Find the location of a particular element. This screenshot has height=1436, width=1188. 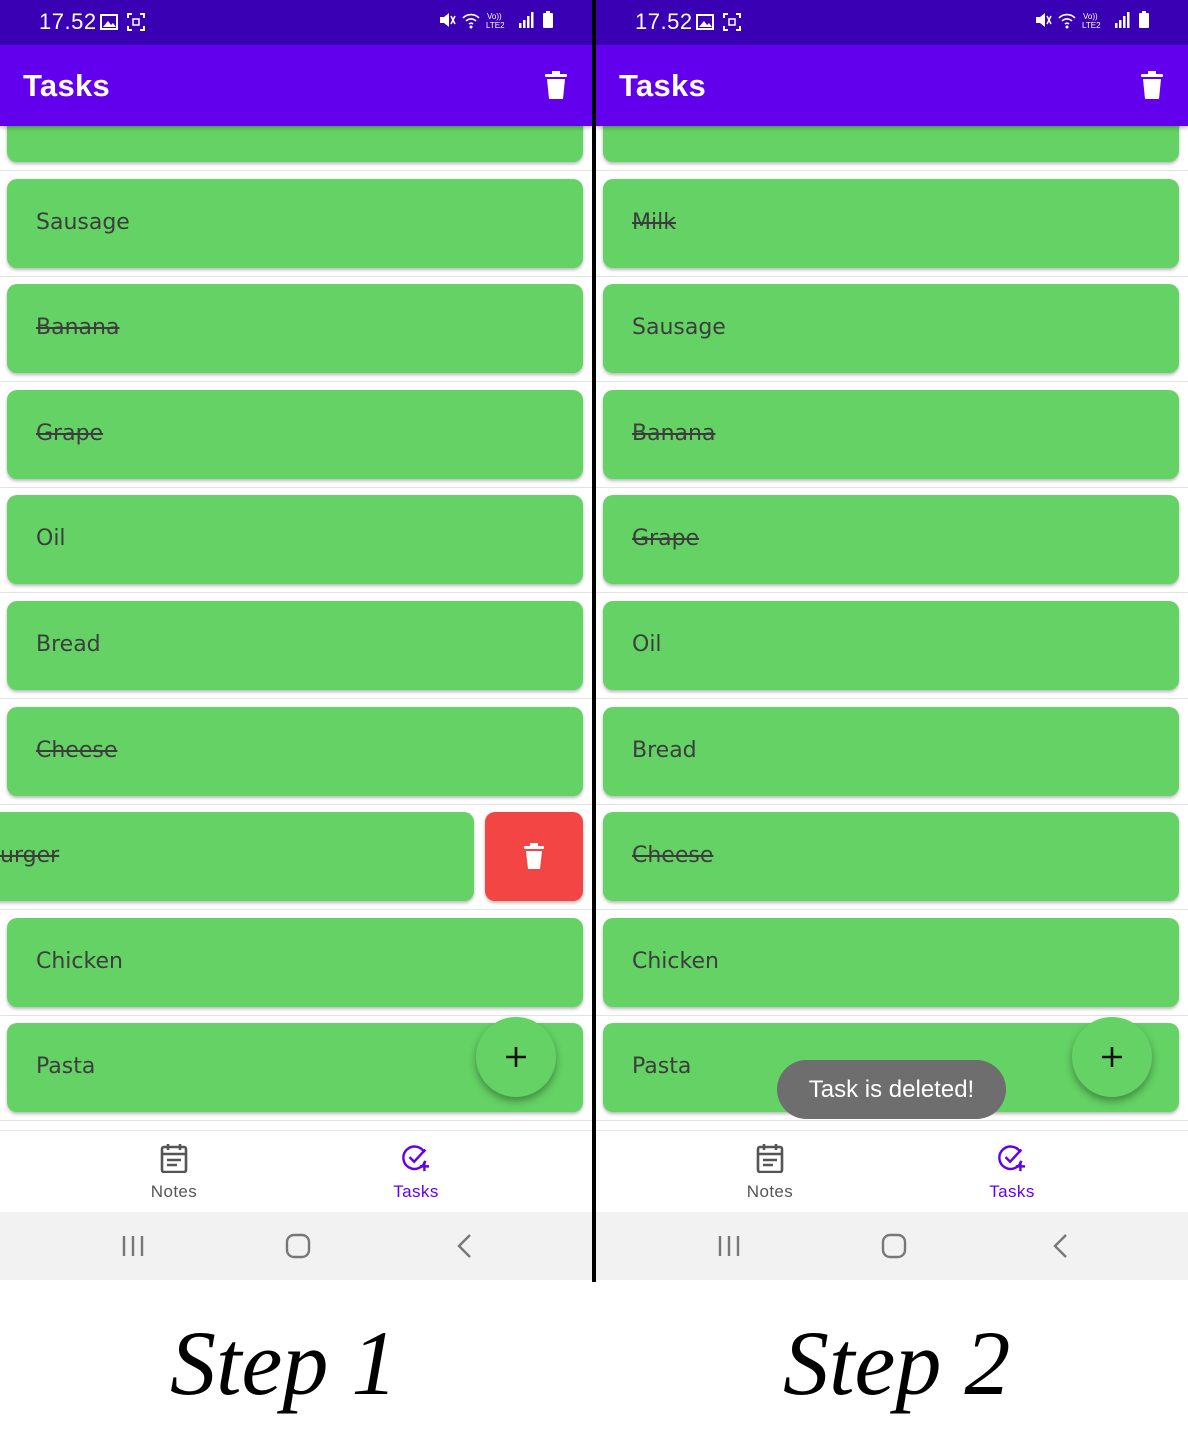

task-row: Flour is located at coordinates (892, 148).